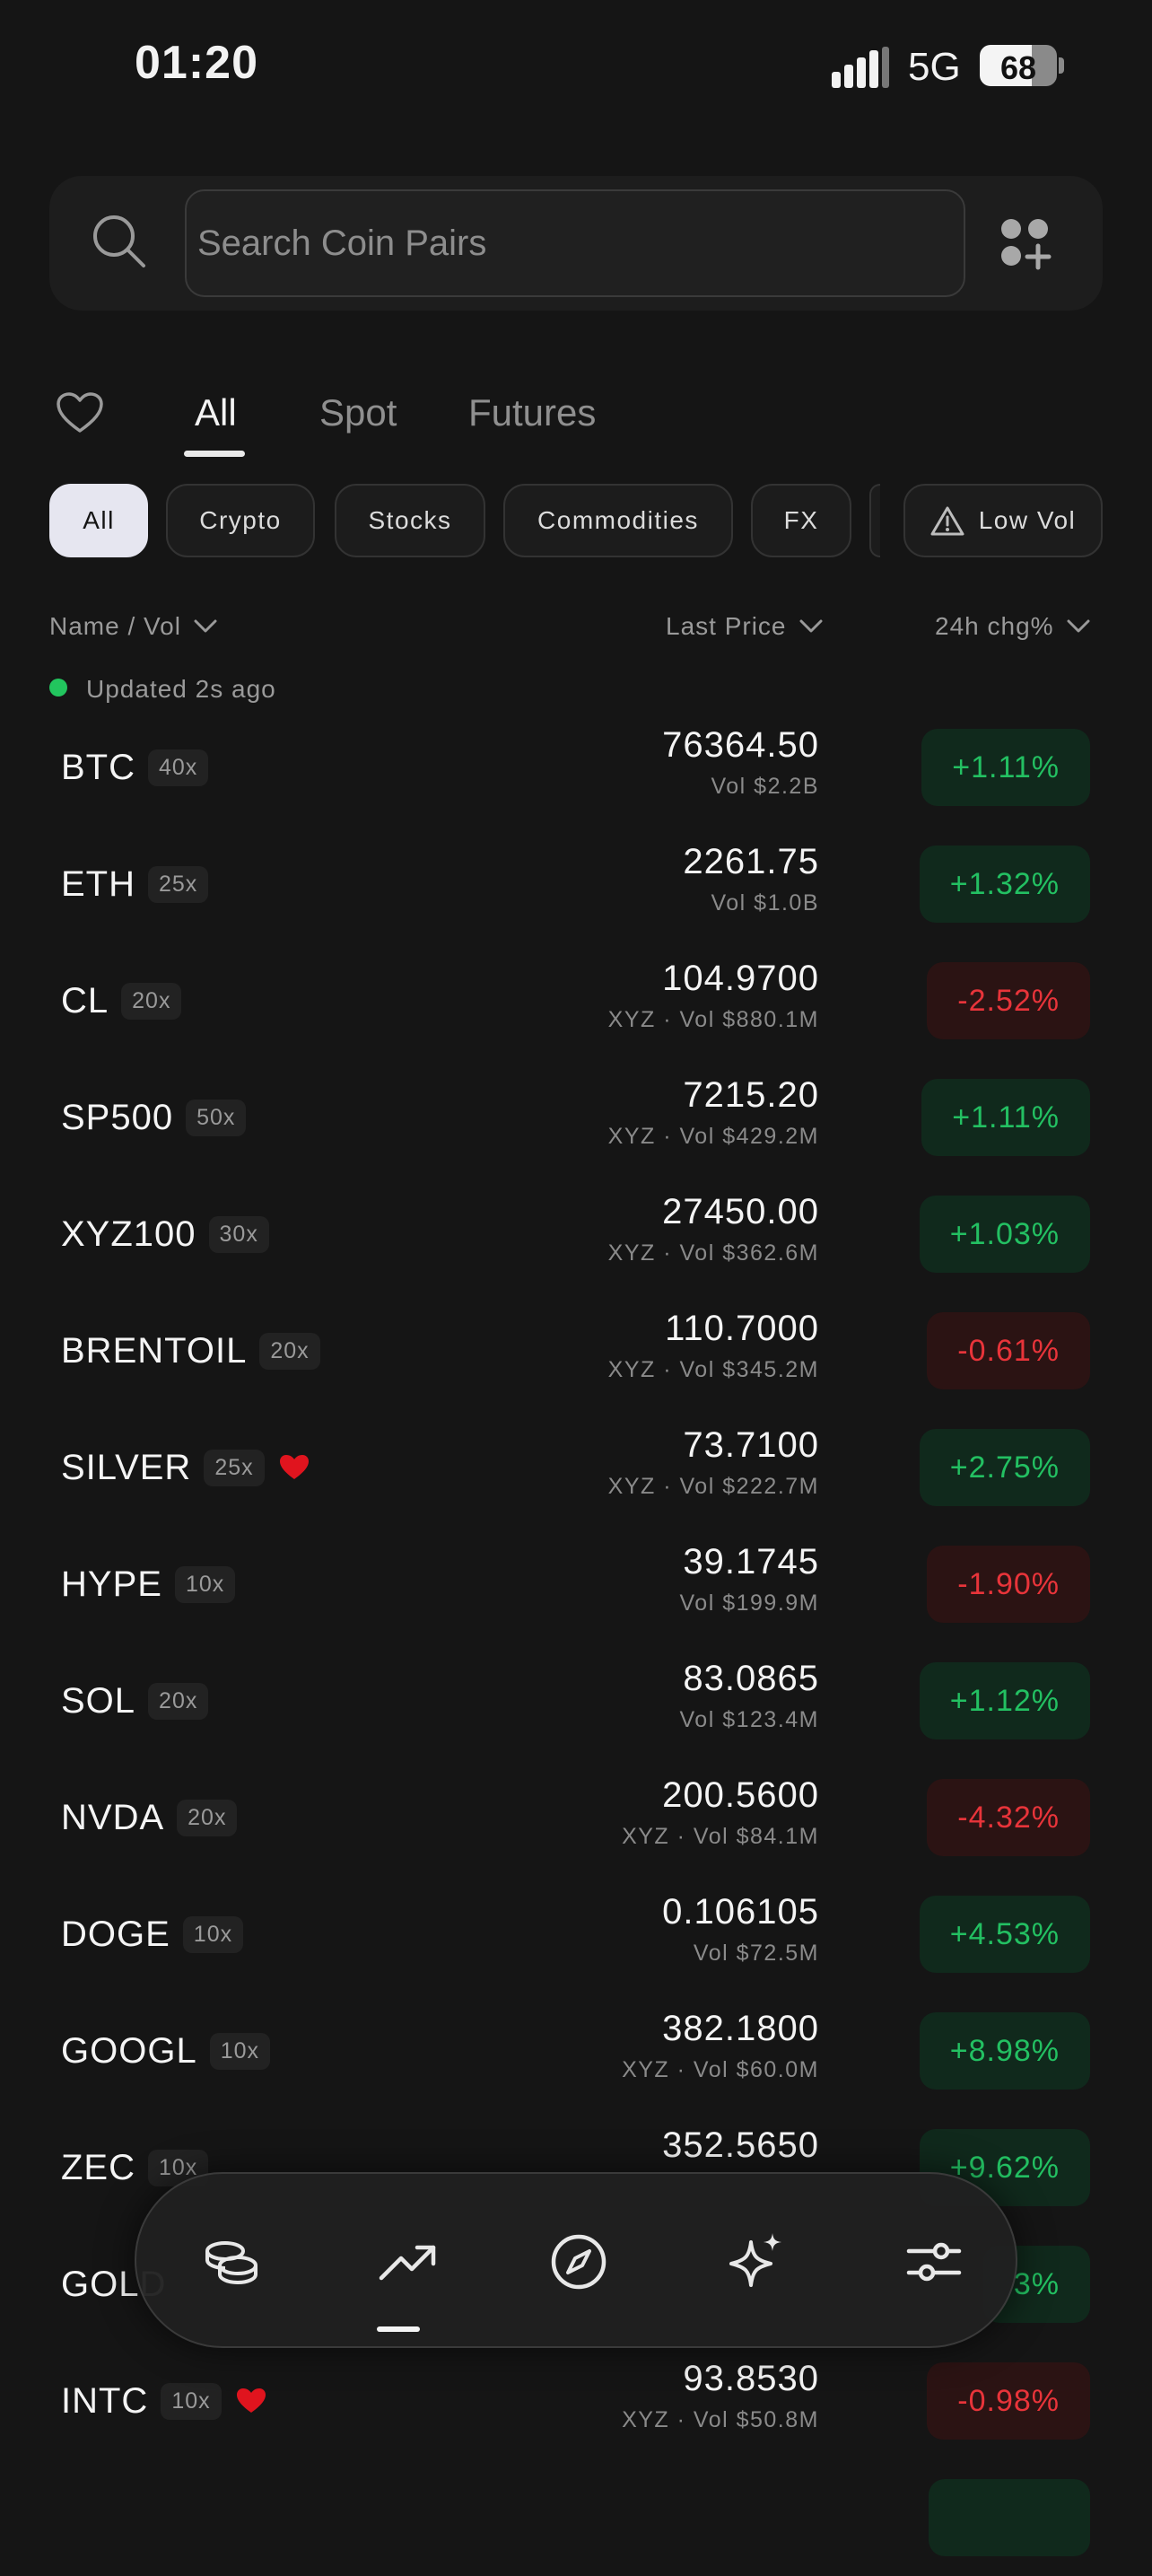 This screenshot has height=2576, width=1152. What do you see at coordinates (726, 626) in the screenshot?
I see `column-last-price-label: Last Price` at bounding box center [726, 626].